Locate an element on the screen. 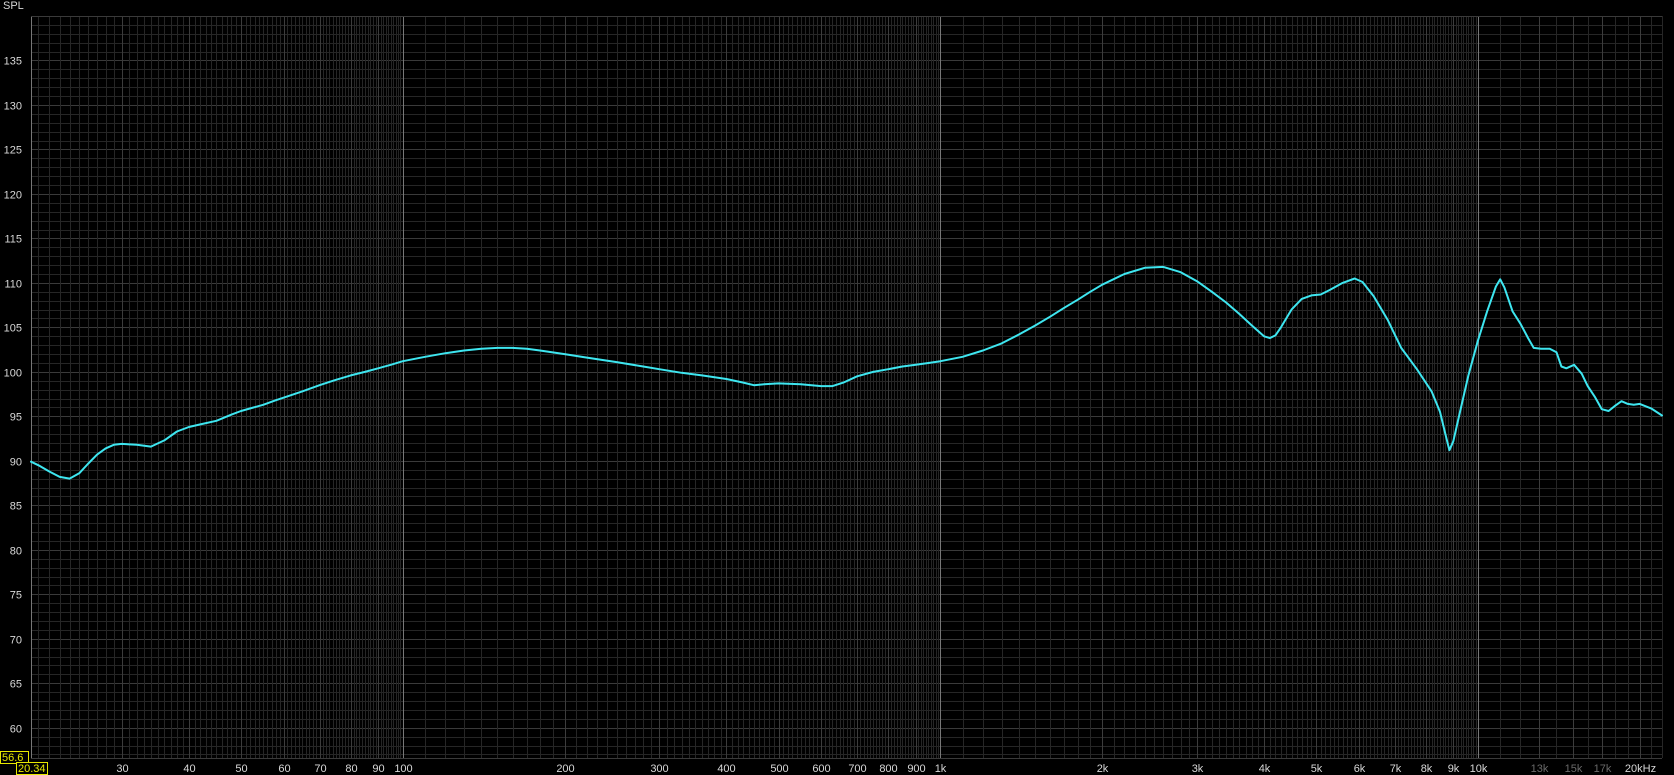 The height and width of the screenshot is (775, 1674). y-tick-label: 65 is located at coordinates (16, 685).